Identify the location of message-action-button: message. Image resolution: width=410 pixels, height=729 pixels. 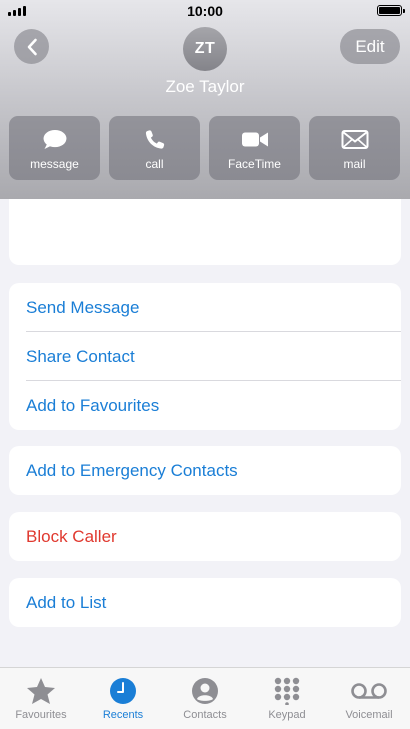
(54, 148).